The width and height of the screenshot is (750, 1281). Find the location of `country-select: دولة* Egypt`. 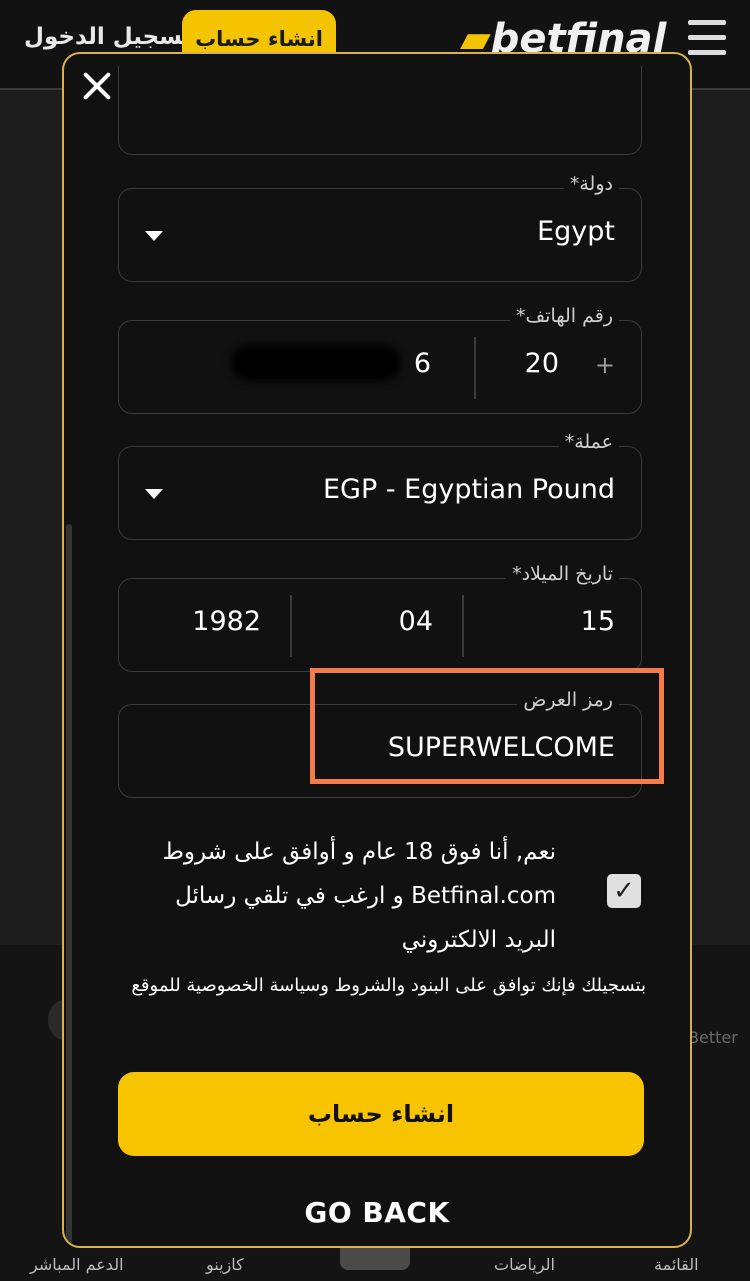

country-select: دولة* Egypt is located at coordinates (380, 227).